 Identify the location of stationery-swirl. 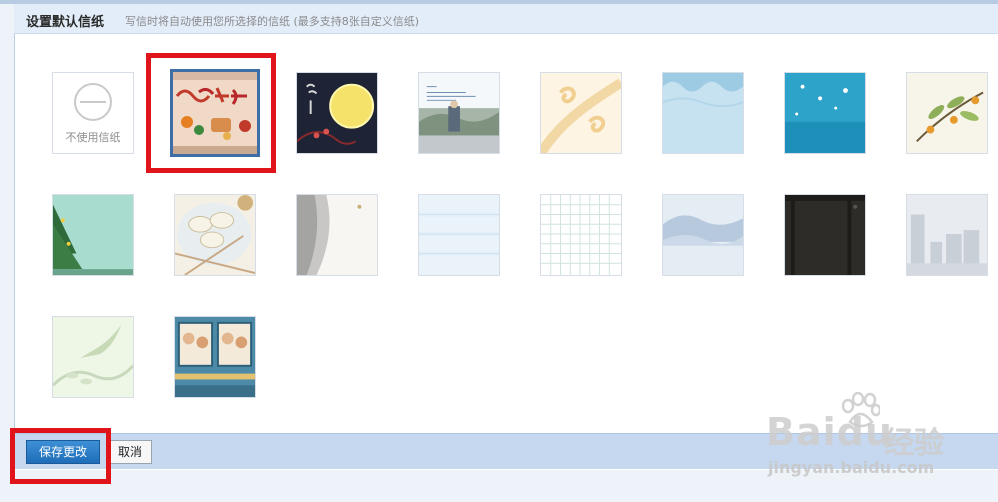
(581, 113).